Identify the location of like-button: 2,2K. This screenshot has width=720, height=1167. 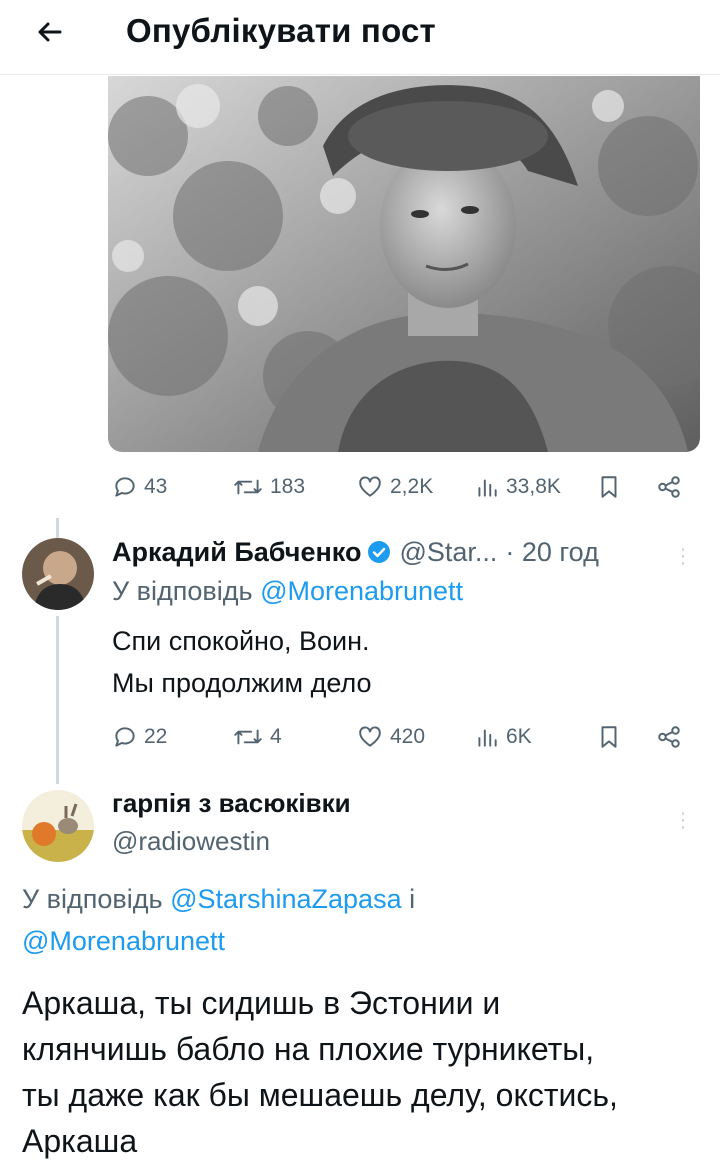
(394, 487).